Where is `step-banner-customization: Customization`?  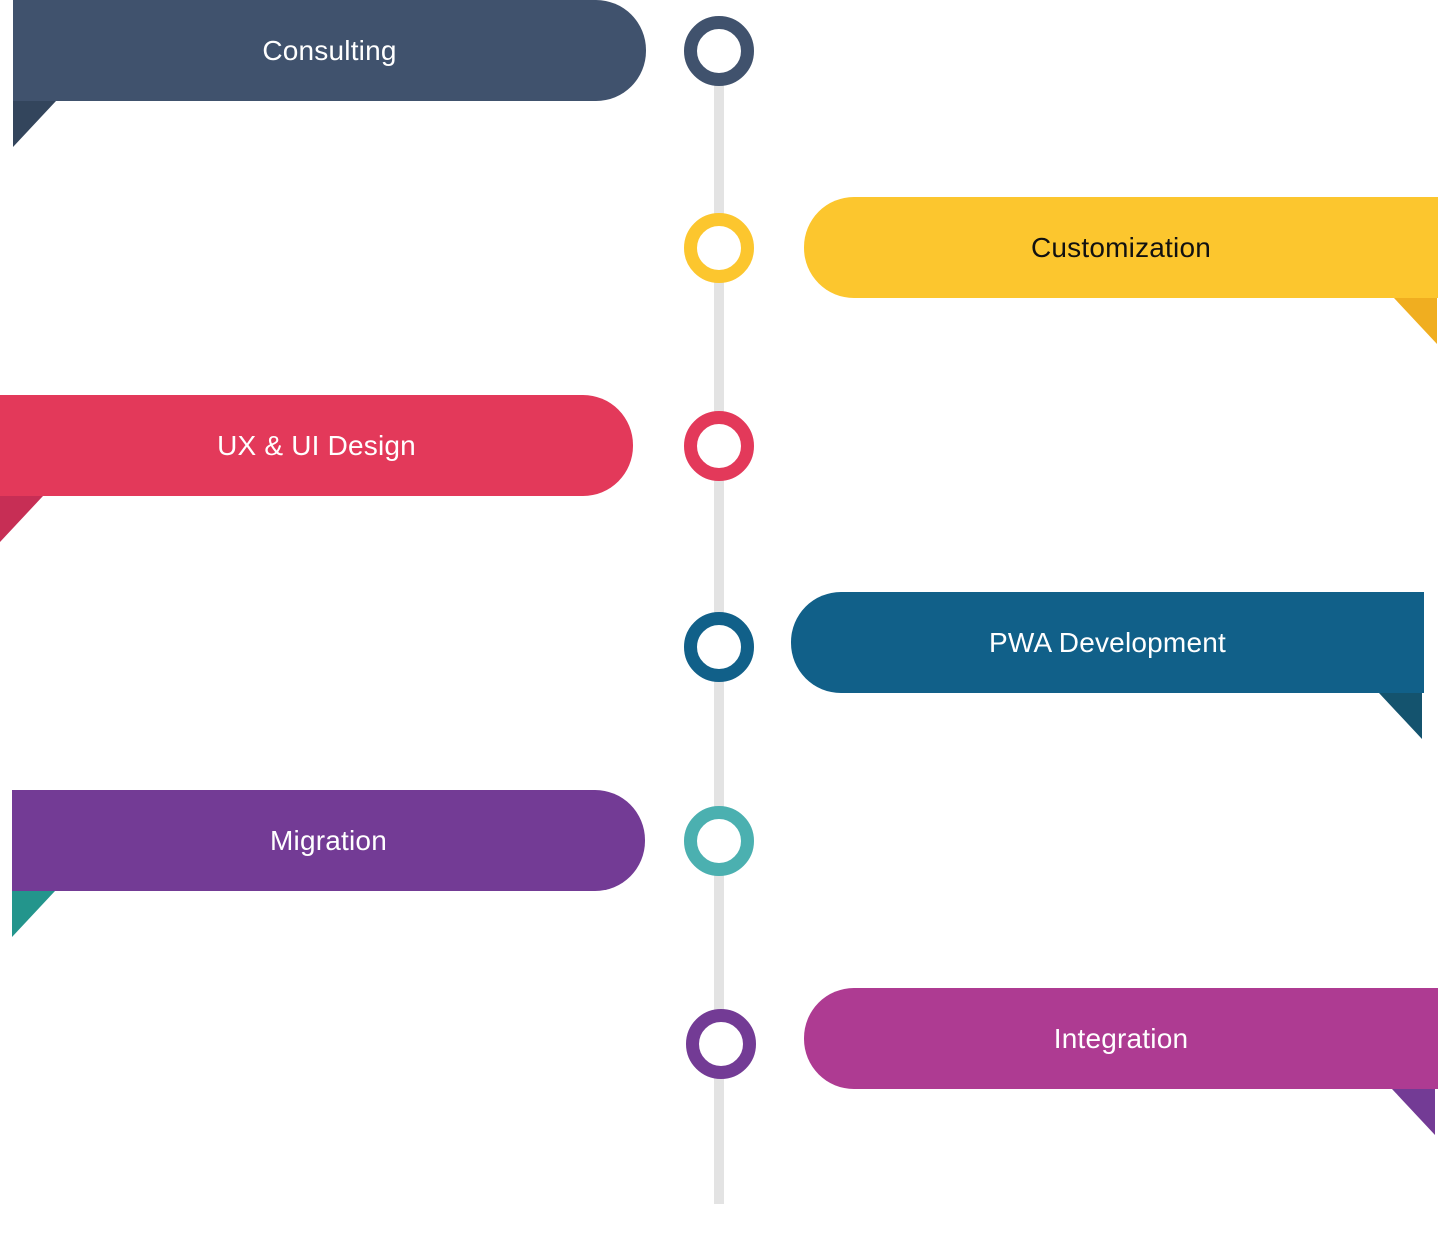
step-banner-customization: Customization is located at coordinates (1121, 247).